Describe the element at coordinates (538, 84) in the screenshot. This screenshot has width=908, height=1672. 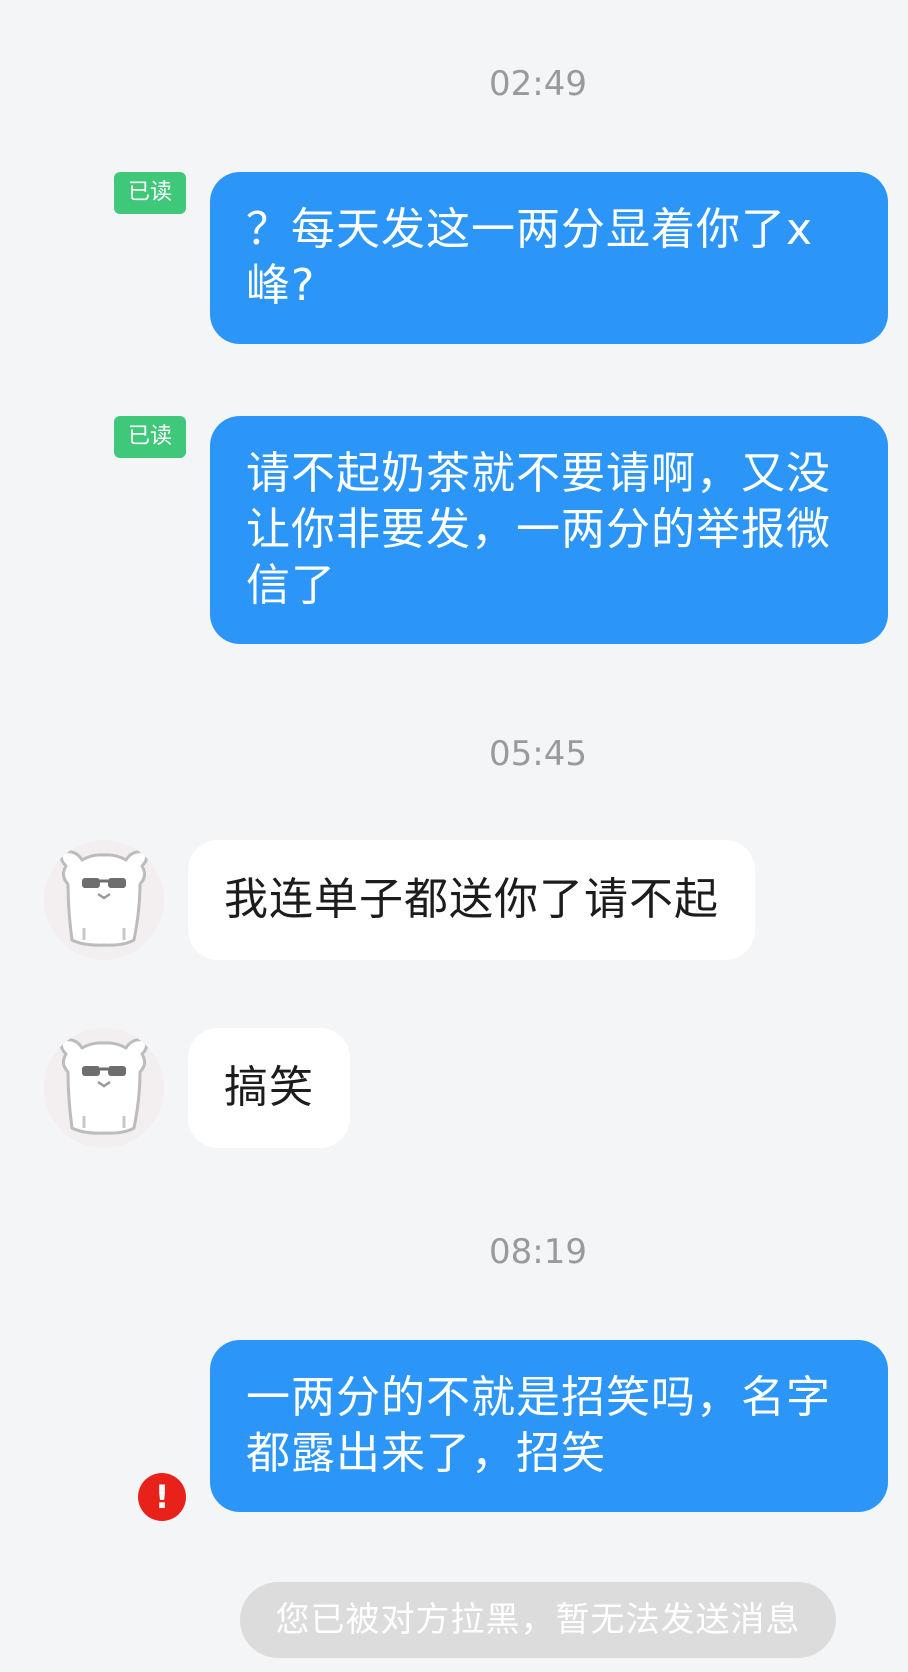
I see `timestamp: 02:49` at that location.